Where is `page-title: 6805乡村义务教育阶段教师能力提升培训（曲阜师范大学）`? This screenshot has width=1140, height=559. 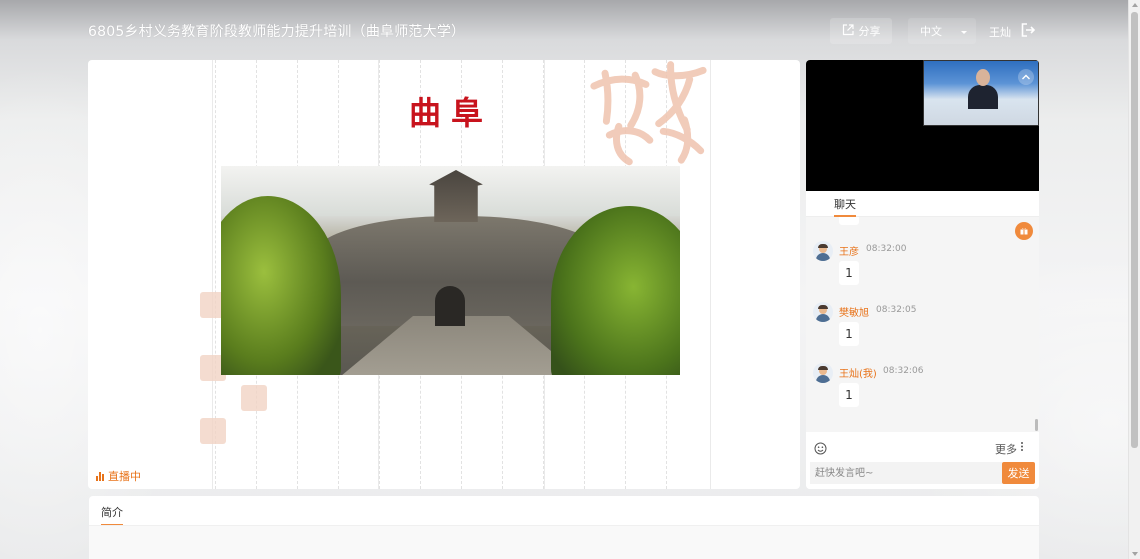
page-title: 6805乡村义务教育阶段教师能力提升培训（曲阜师范大学） is located at coordinates (277, 32).